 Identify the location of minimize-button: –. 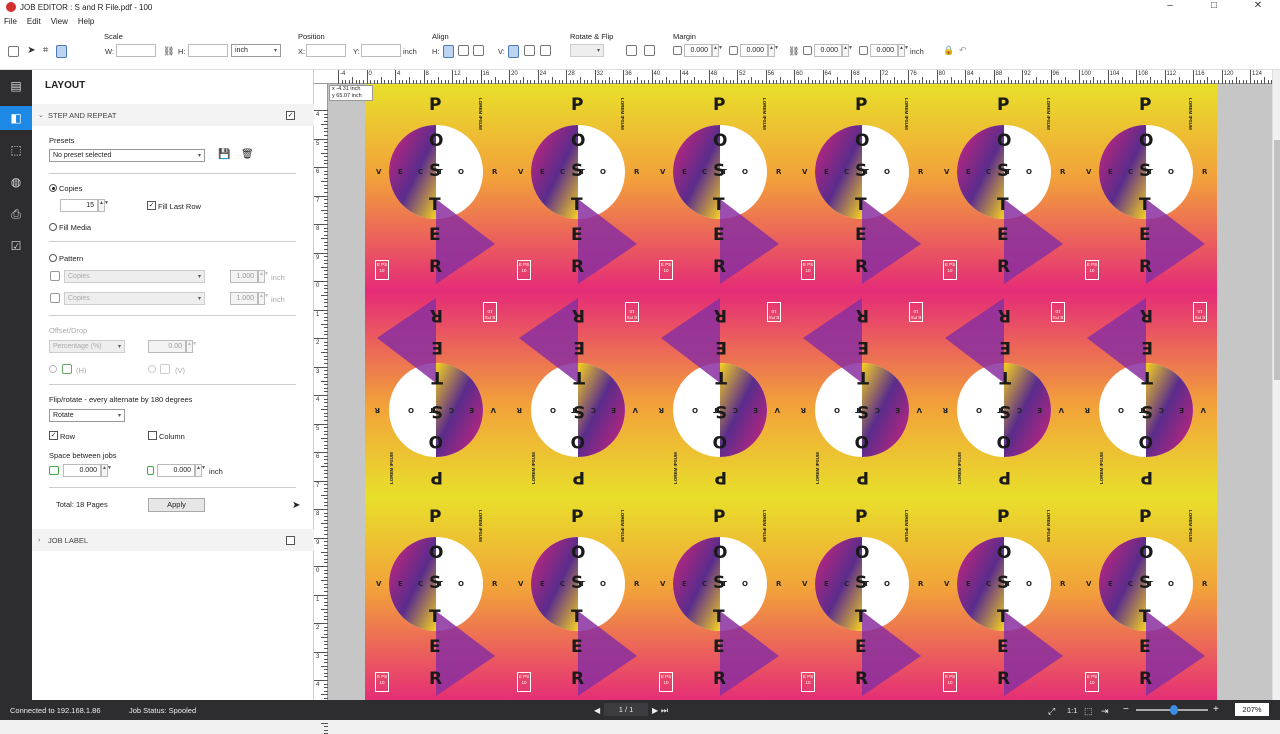
(1170, 7).